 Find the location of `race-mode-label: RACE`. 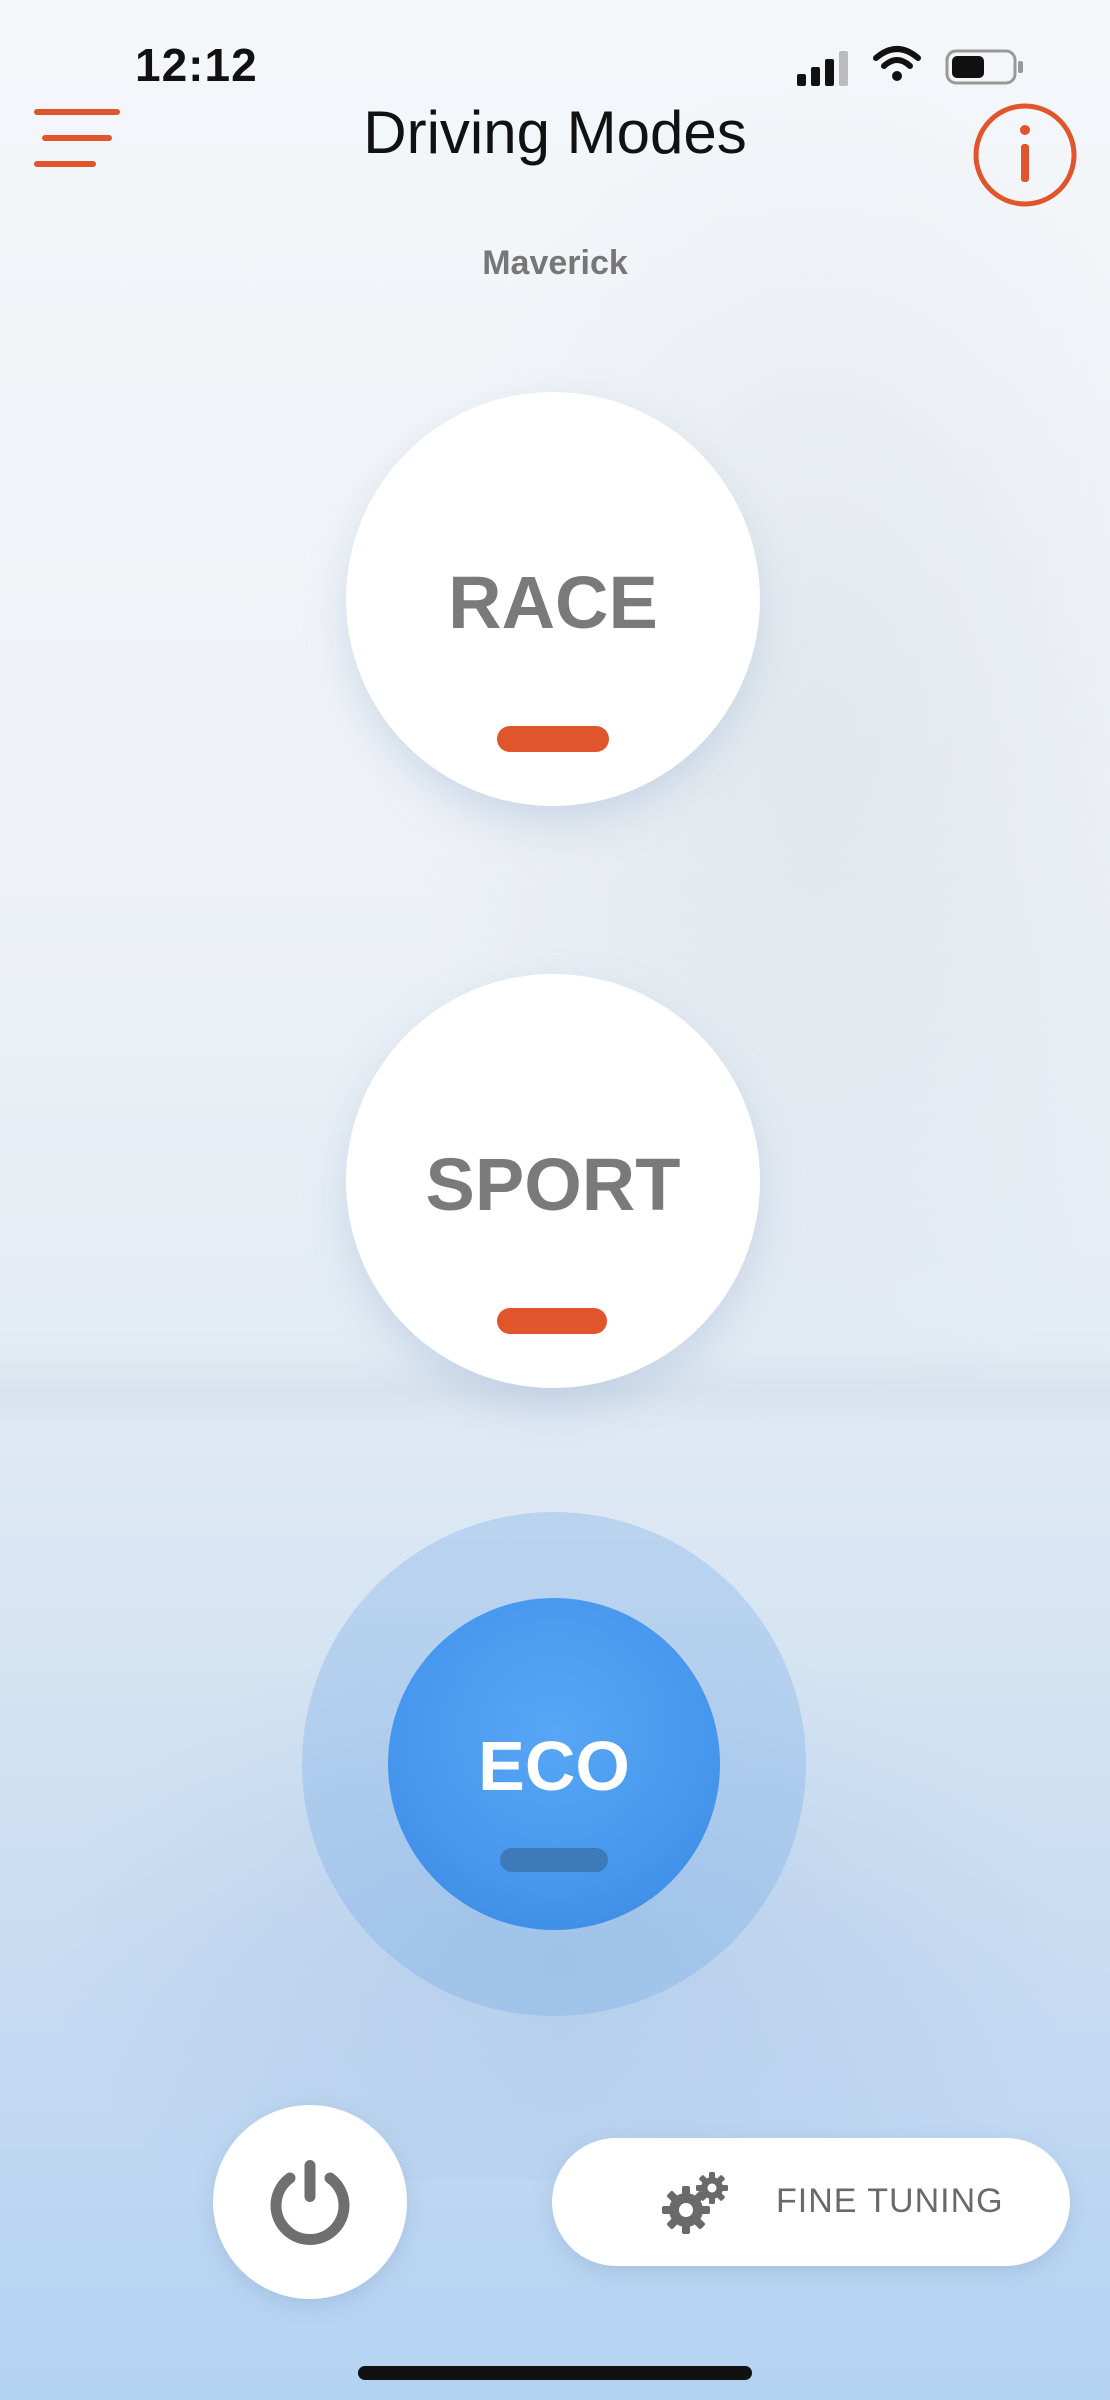

race-mode-label: RACE is located at coordinates (553, 602).